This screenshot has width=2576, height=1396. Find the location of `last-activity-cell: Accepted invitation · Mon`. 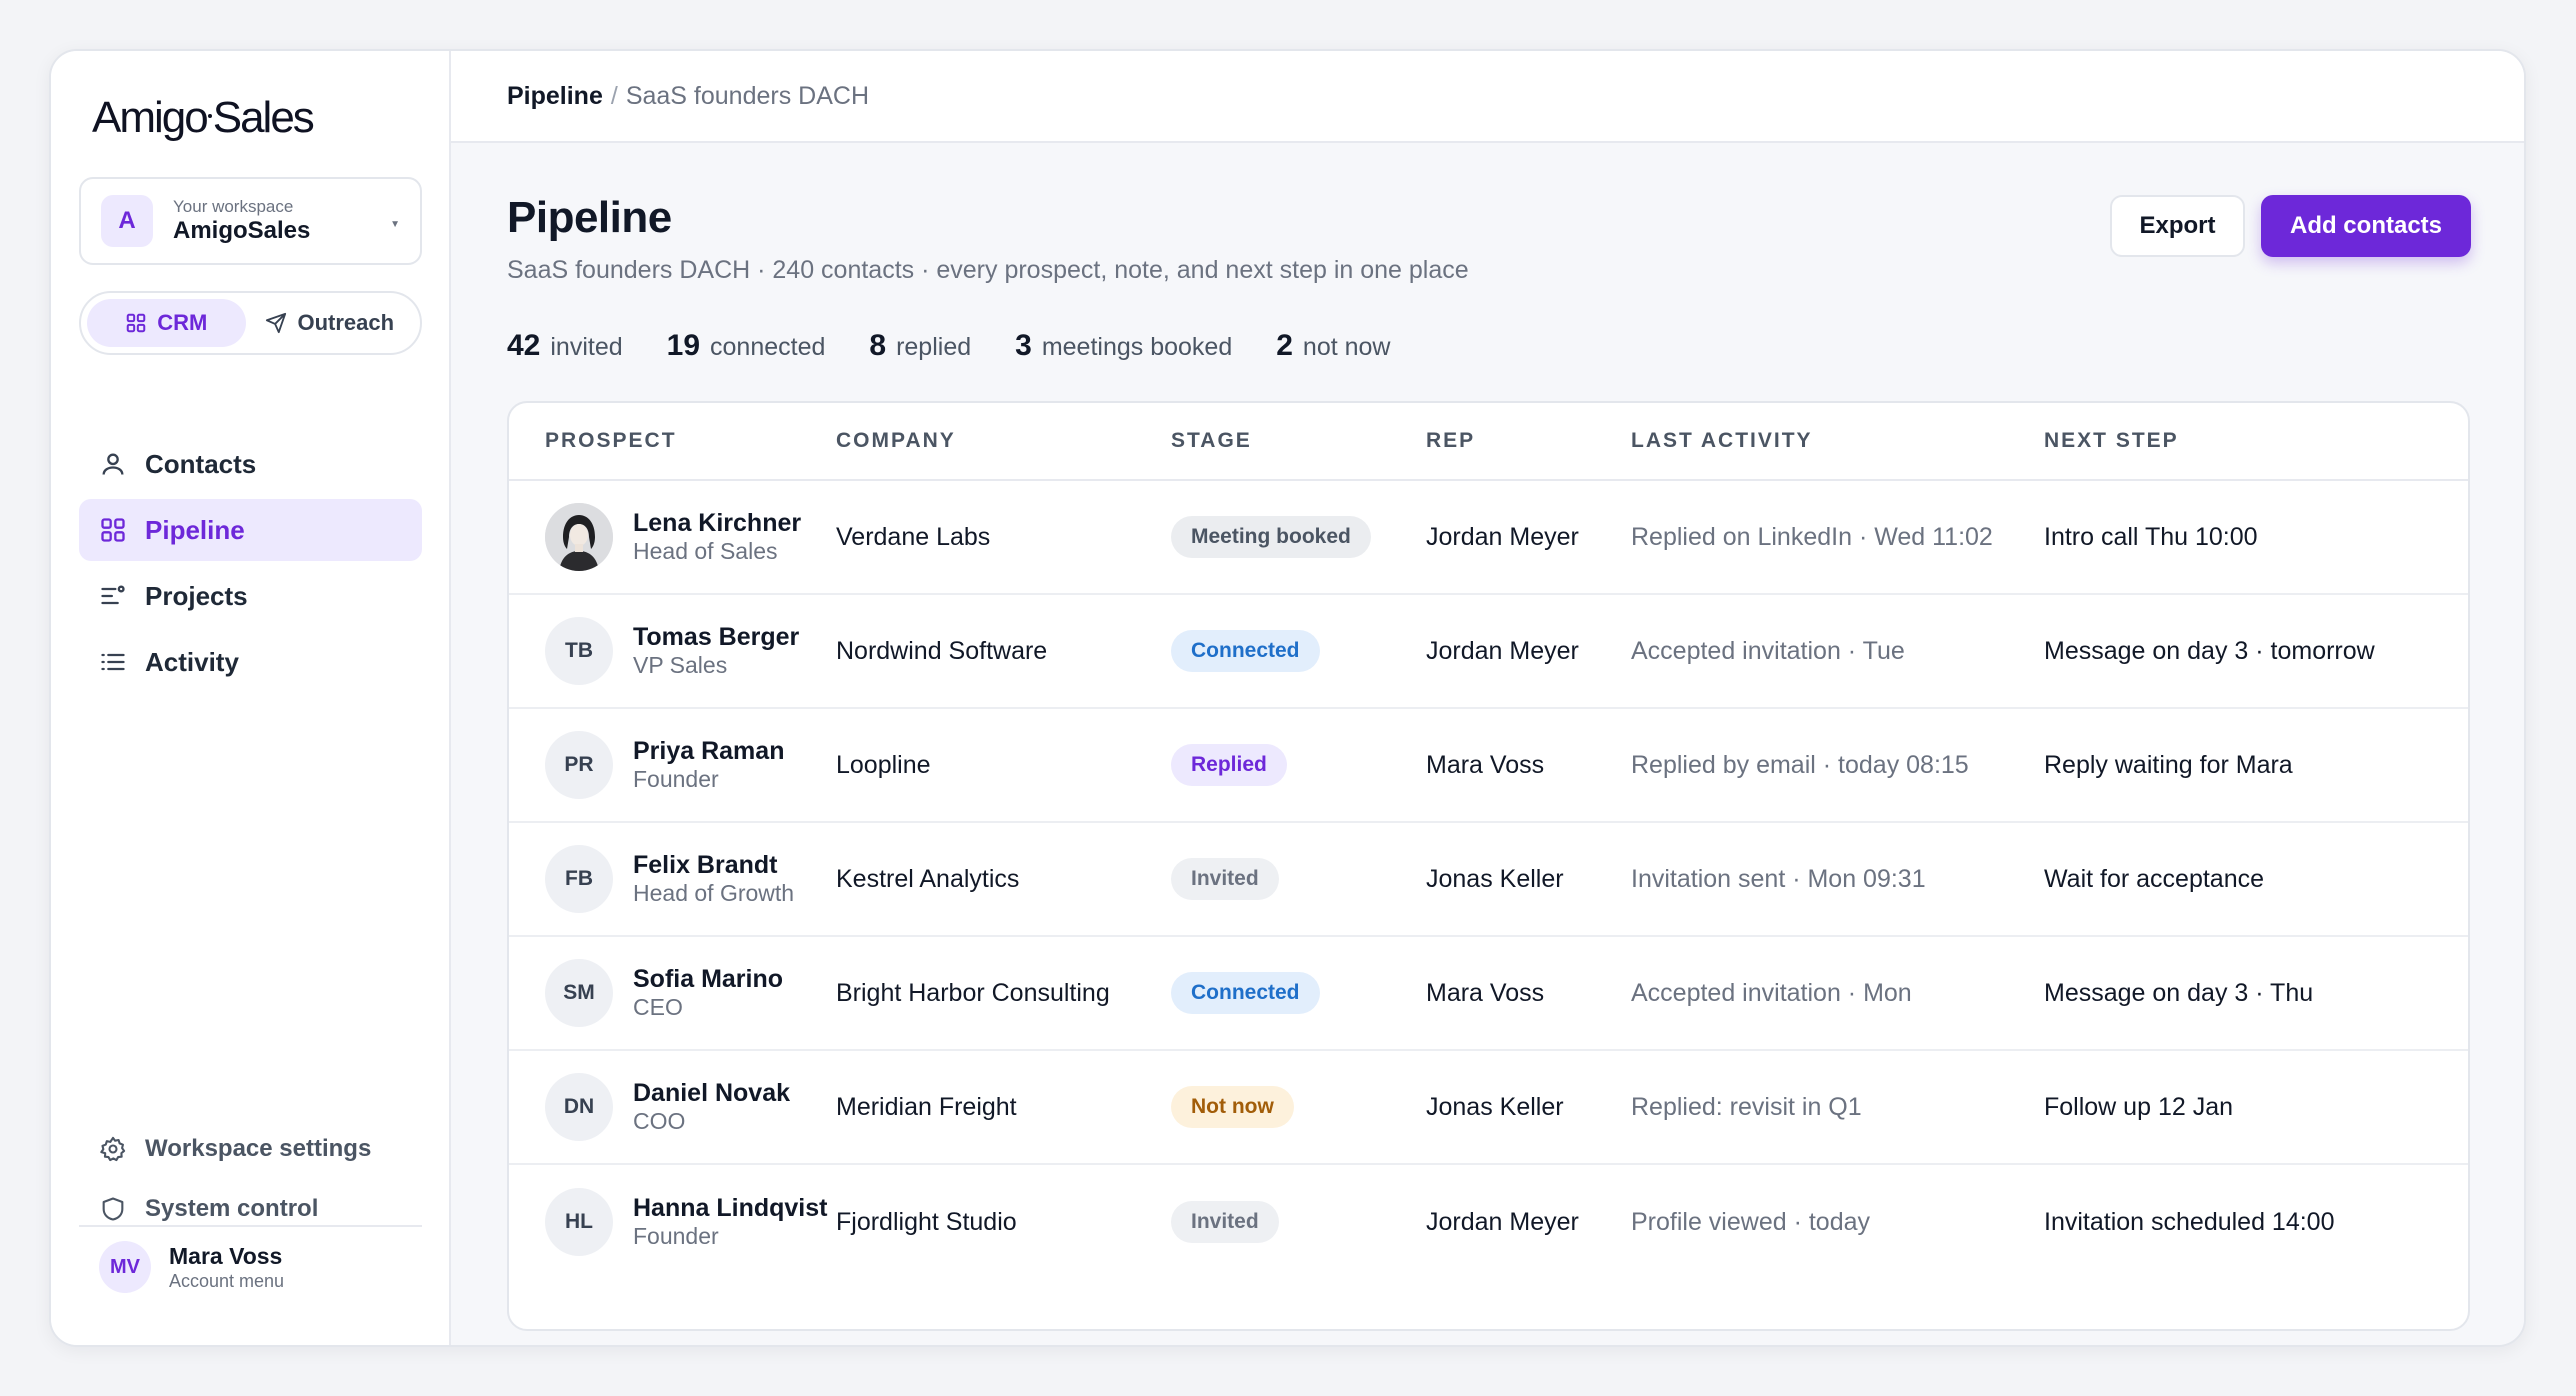

last-activity-cell: Accepted invitation · Mon is located at coordinates (1771, 992).